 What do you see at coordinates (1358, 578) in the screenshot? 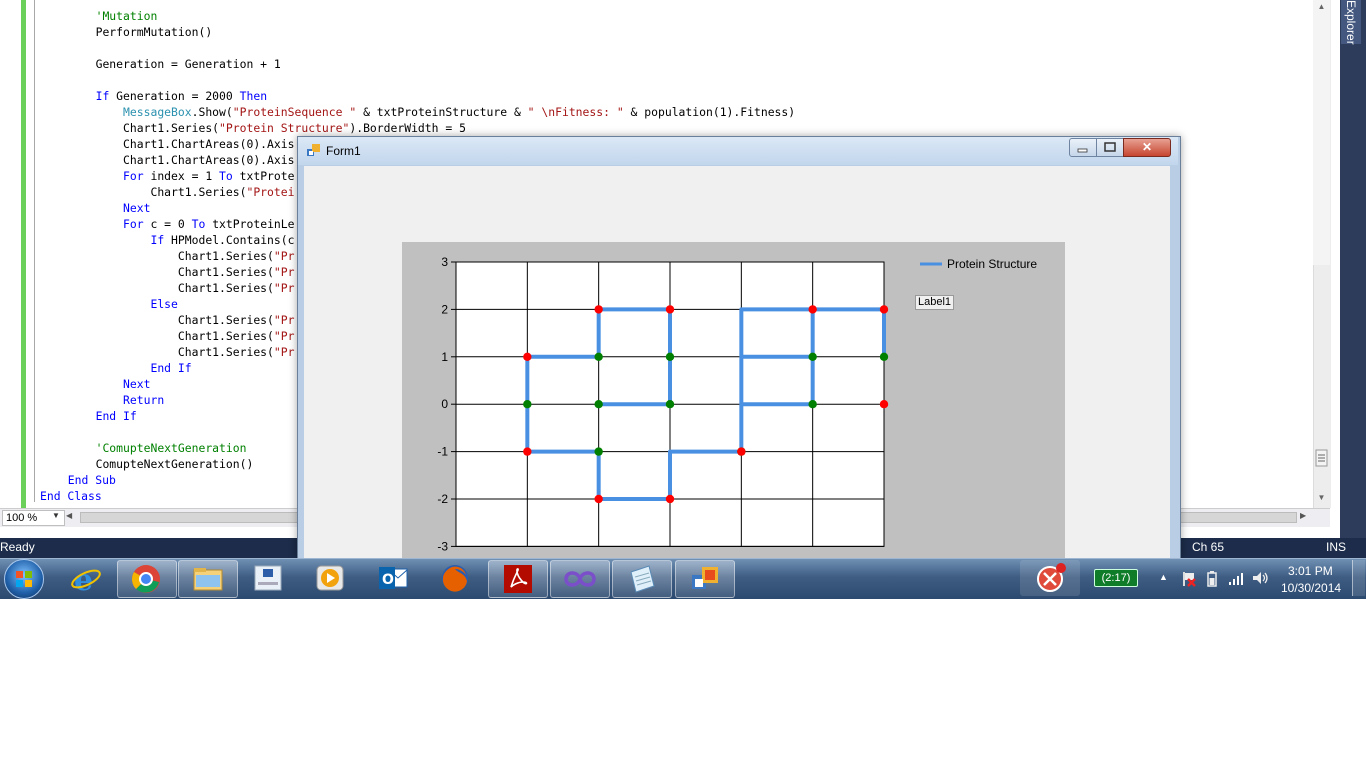
I see `show-desktop-button` at bounding box center [1358, 578].